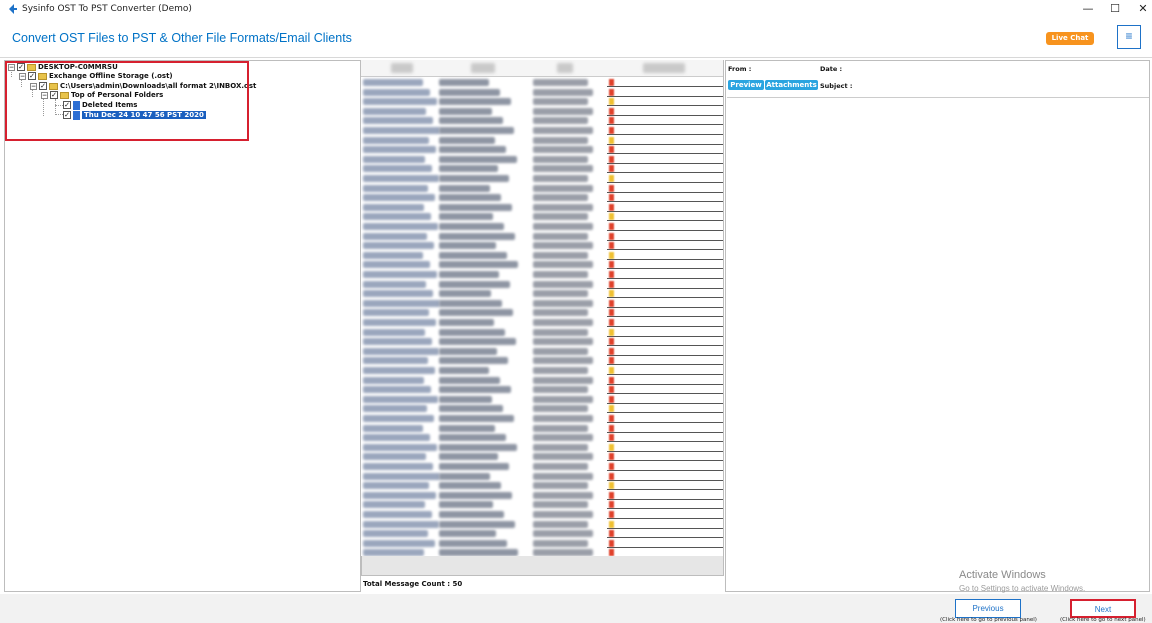  Describe the element at coordinates (1139, 9) in the screenshot. I see `close-button: ✕` at that location.